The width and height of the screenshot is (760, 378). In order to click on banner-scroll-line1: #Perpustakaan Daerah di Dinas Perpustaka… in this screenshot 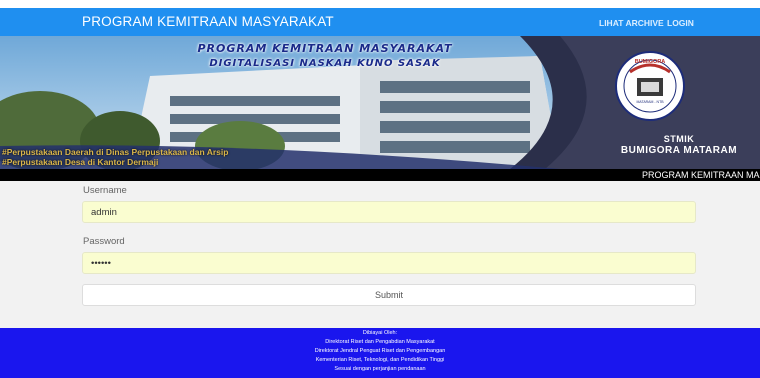, I will do `click(115, 152)`.